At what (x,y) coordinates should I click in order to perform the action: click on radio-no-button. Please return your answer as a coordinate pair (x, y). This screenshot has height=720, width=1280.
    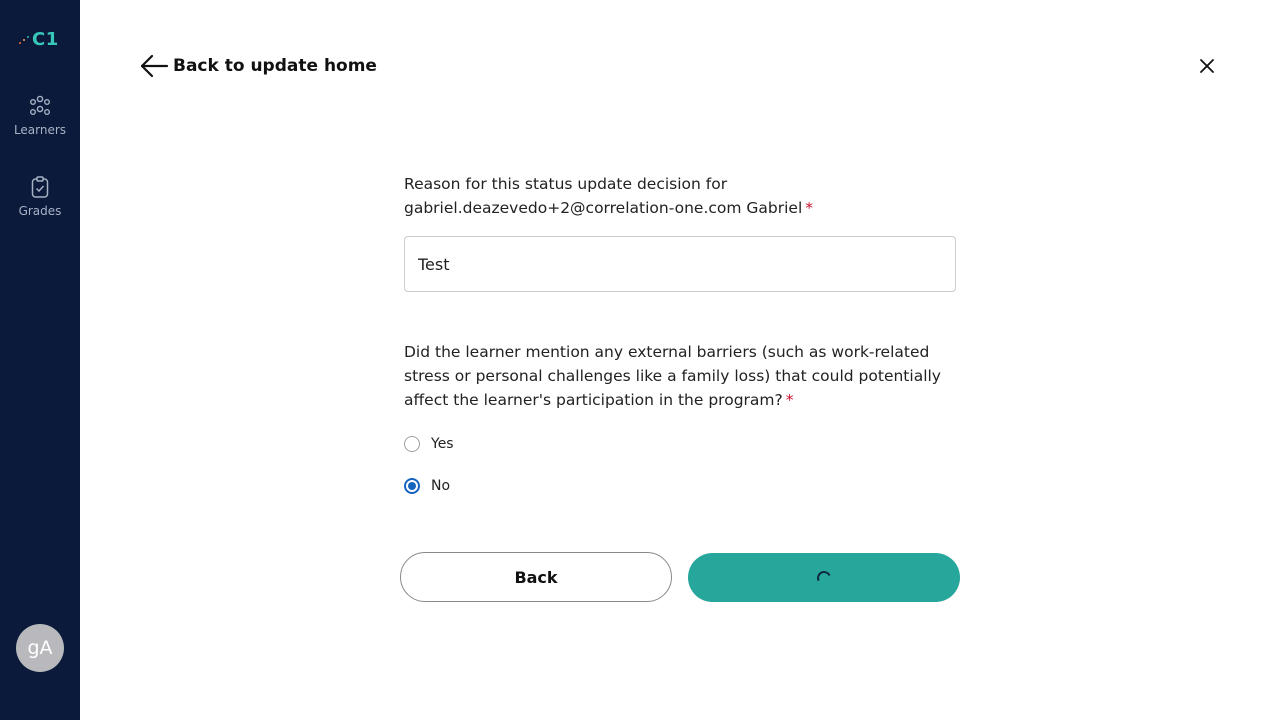
    Looking at the image, I should click on (412, 486).